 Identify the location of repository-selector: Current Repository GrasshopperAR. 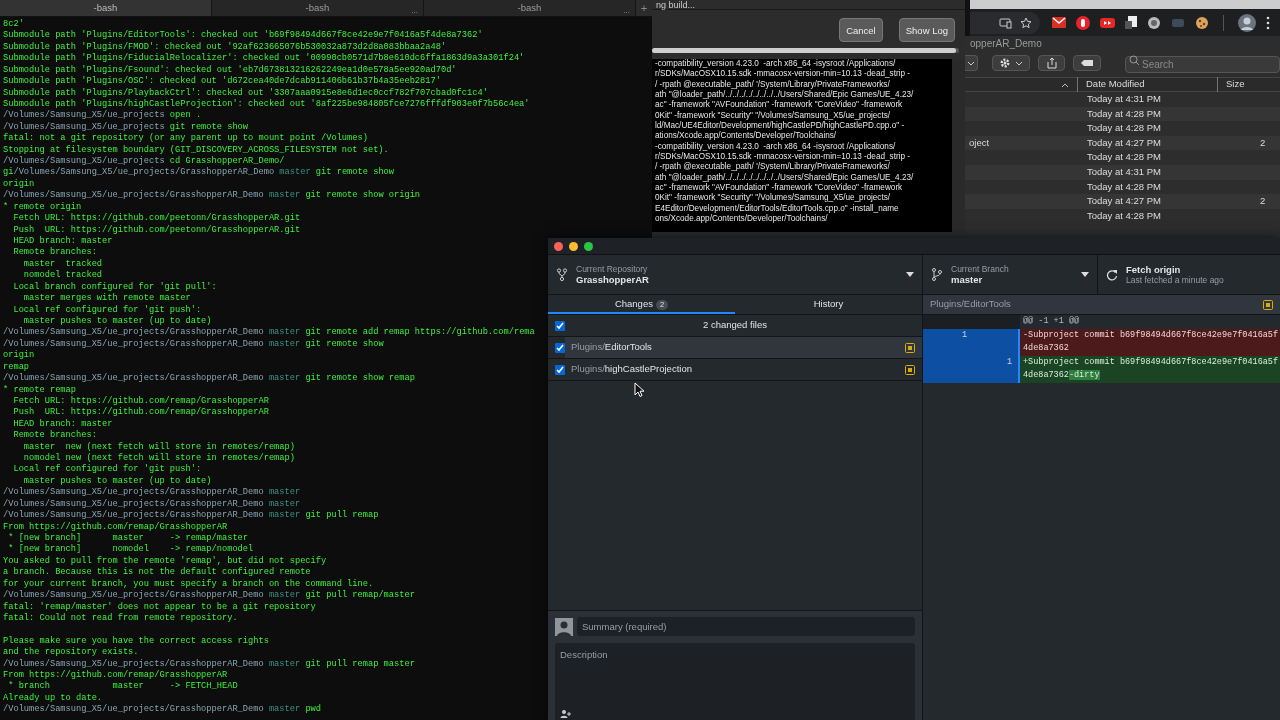
(735, 274).